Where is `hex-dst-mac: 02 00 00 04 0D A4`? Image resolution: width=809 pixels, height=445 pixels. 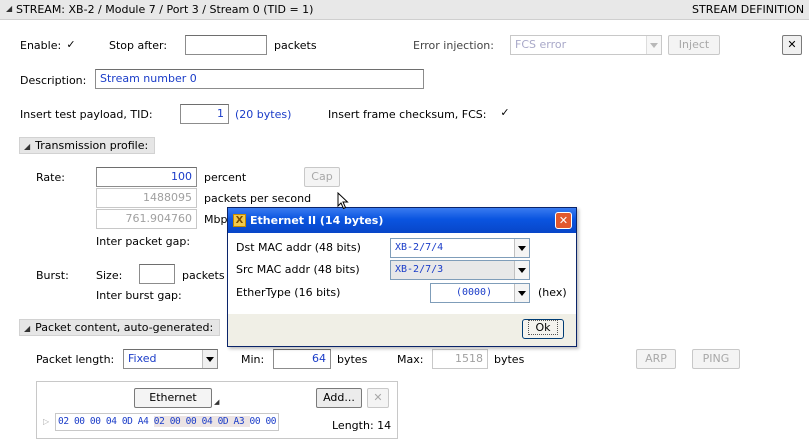 hex-dst-mac: 02 00 00 04 0D A4 is located at coordinates (106, 421).